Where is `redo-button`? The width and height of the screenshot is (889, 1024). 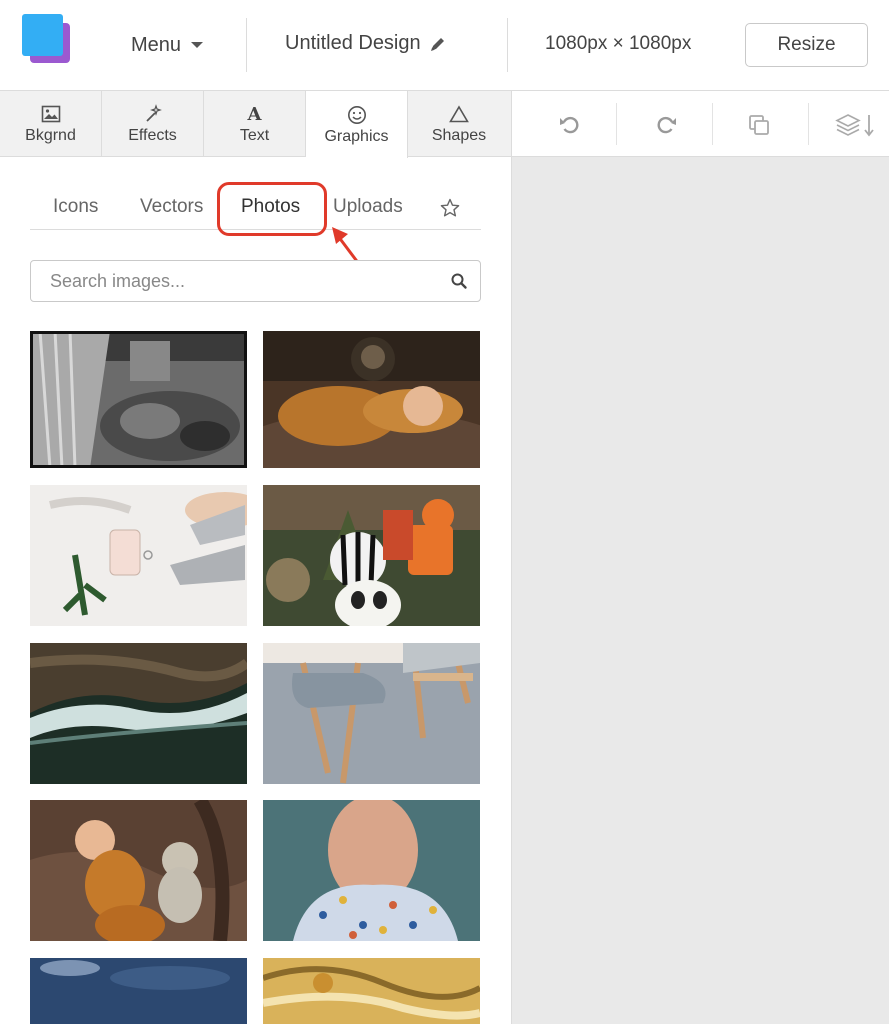
redo-button is located at coordinates (666, 125).